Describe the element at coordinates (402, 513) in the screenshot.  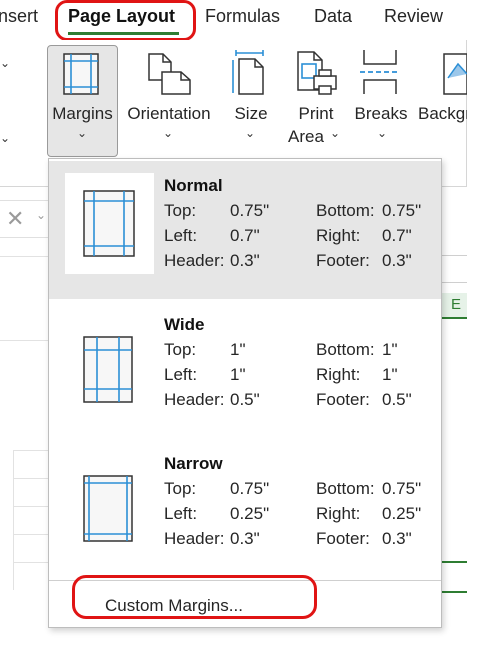
I see `right-value: 0.25"` at that location.